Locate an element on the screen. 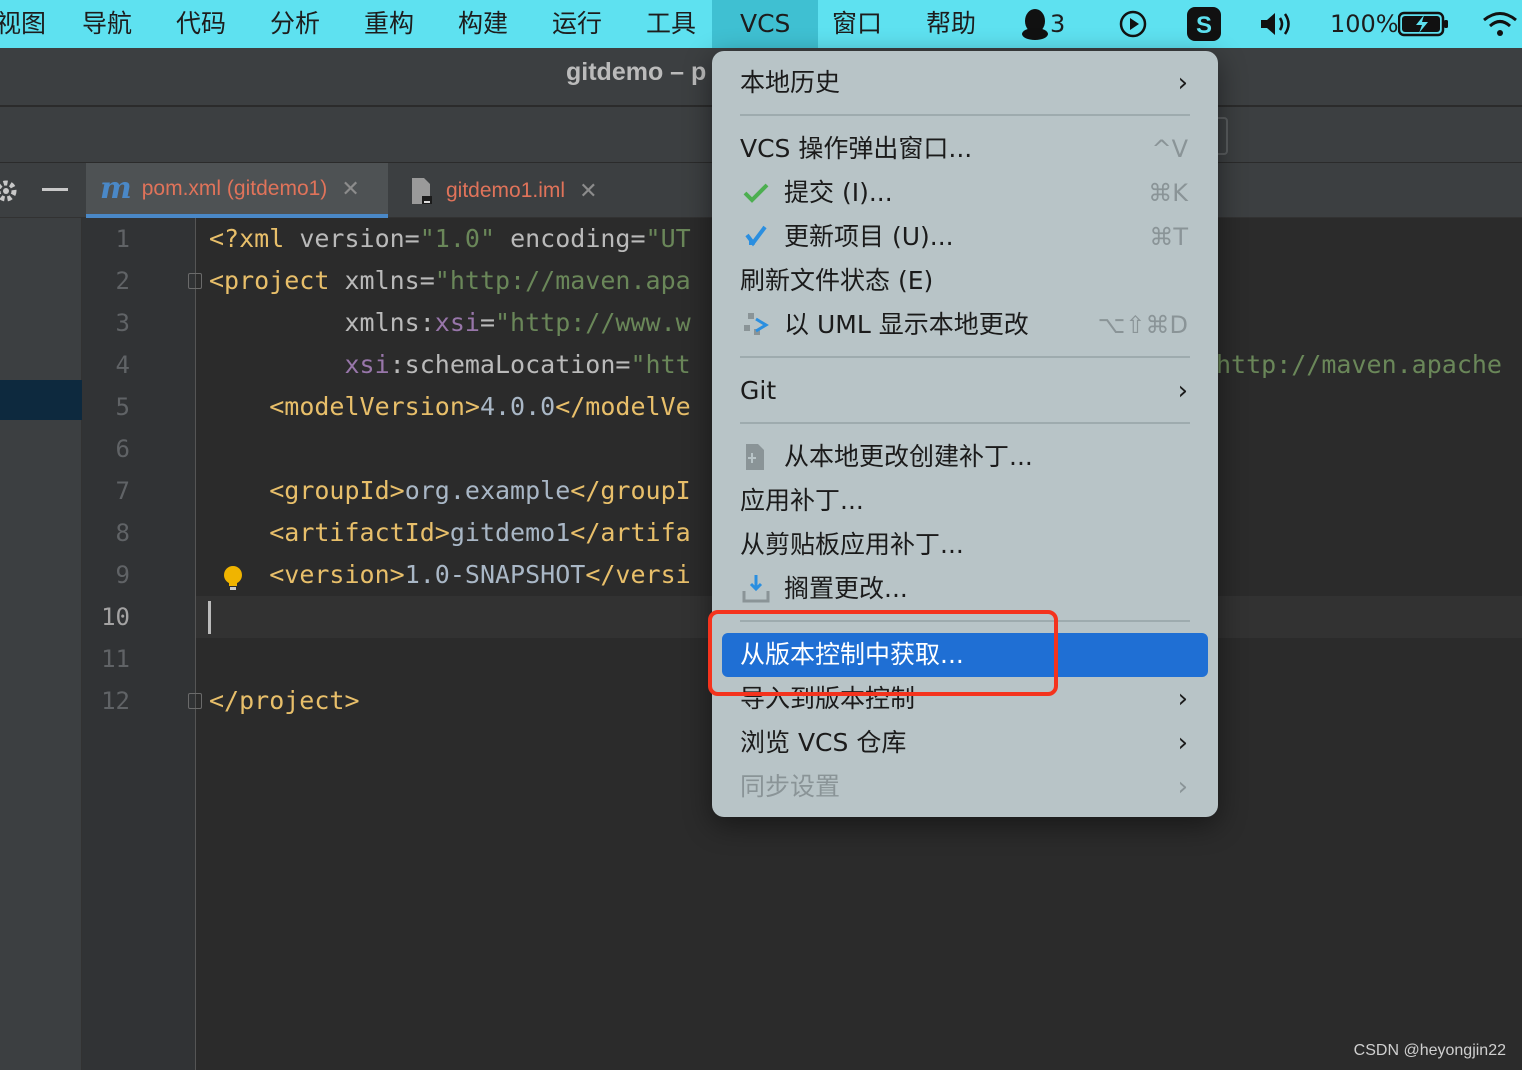 Image resolution: width=1522 pixels, height=1070 pixels. menu-item-browse-vcs: 浏览 VCS 仓库 › is located at coordinates (965, 743).